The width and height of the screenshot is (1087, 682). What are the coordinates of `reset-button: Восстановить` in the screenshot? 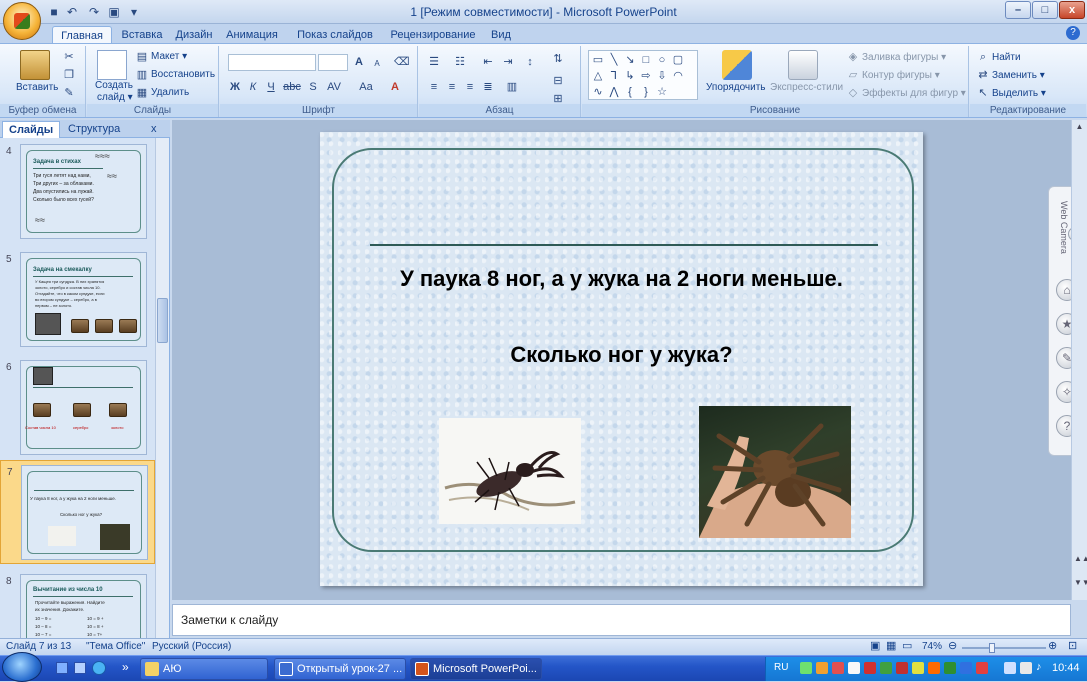 It's located at (183, 74).